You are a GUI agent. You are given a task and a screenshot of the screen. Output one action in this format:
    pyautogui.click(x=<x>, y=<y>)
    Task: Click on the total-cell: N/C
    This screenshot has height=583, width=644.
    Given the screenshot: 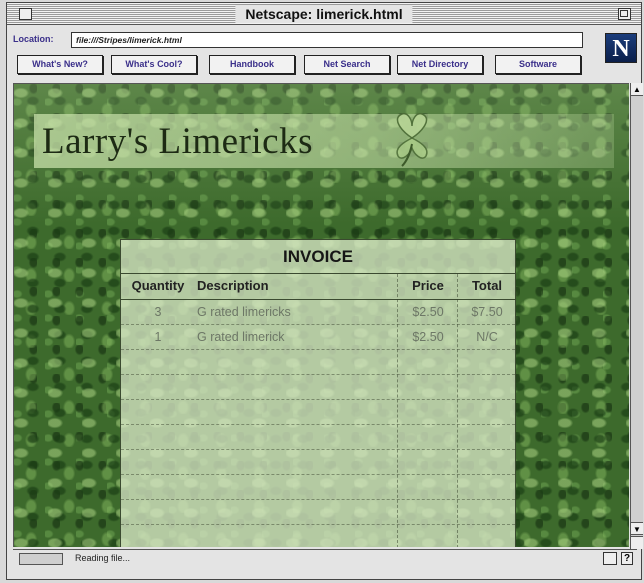 What is the action you would take?
    pyautogui.click(x=487, y=337)
    